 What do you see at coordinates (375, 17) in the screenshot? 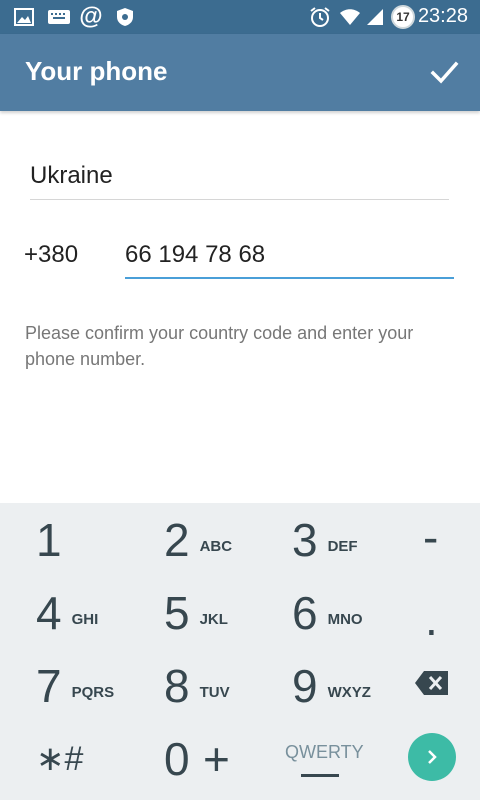
I see `signal-icon` at bounding box center [375, 17].